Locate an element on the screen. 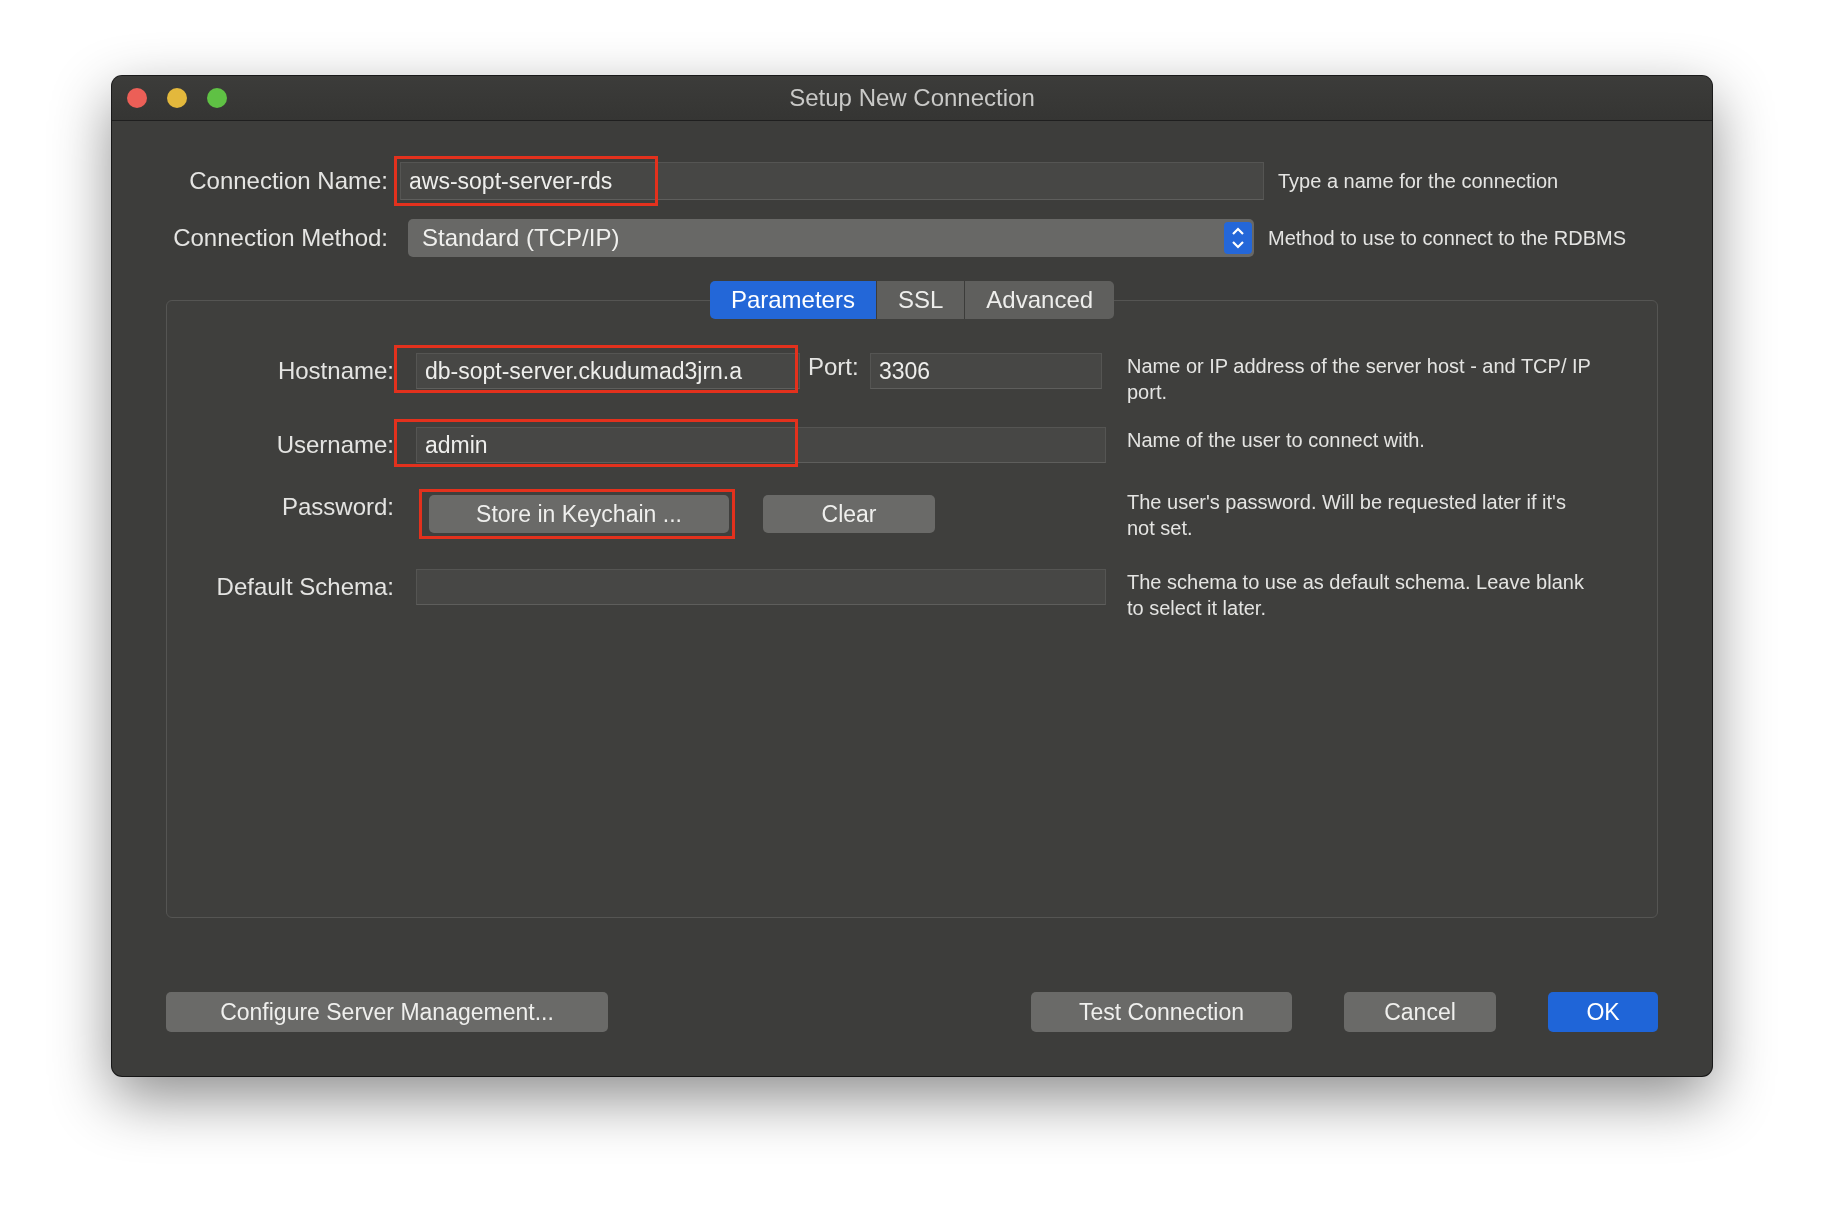 The height and width of the screenshot is (1224, 1824). zoom-icon is located at coordinates (217, 98).